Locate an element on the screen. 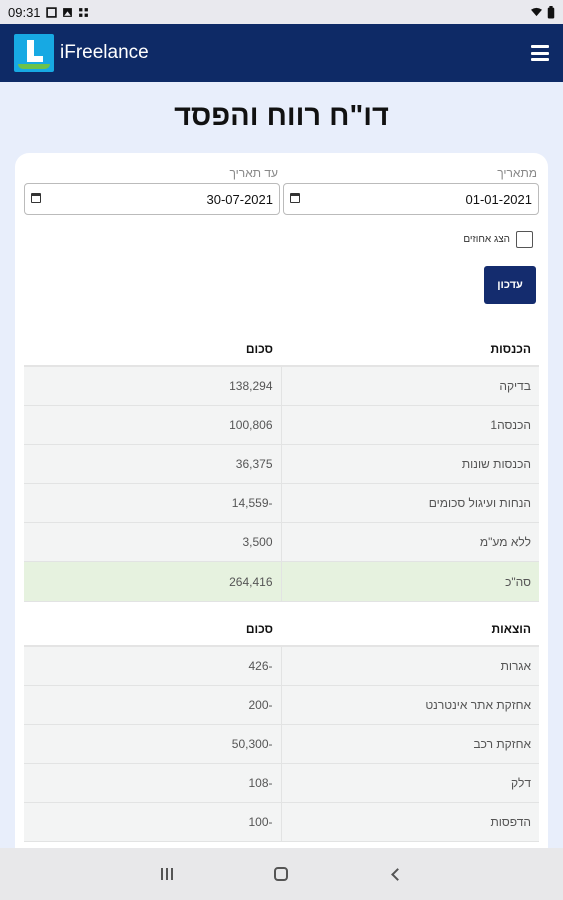  from-date-group: מתאריך 01-01-2021 is located at coordinates (411, 190).